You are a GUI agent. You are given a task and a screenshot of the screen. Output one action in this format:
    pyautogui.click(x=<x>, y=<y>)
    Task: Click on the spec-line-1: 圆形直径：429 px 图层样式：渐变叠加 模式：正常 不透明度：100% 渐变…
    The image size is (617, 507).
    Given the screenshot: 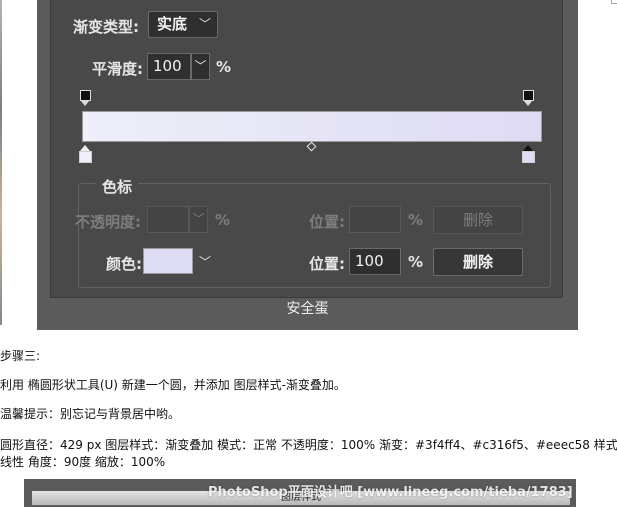 What is the action you would take?
    pyautogui.click(x=308, y=445)
    